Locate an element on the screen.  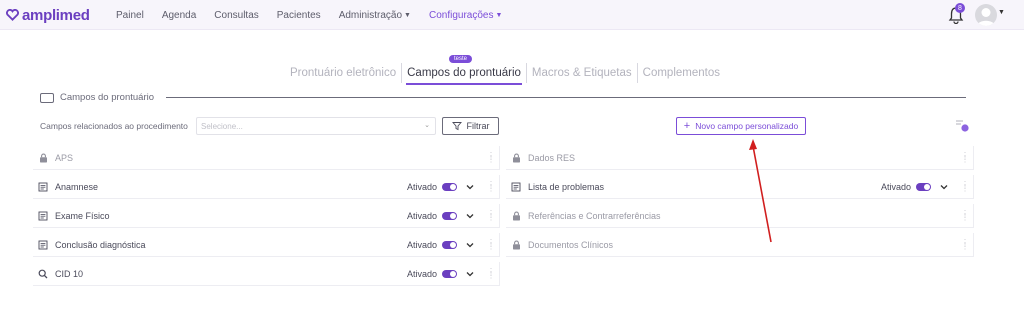
brand-name: amplimed is located at coordinates (56, 15).